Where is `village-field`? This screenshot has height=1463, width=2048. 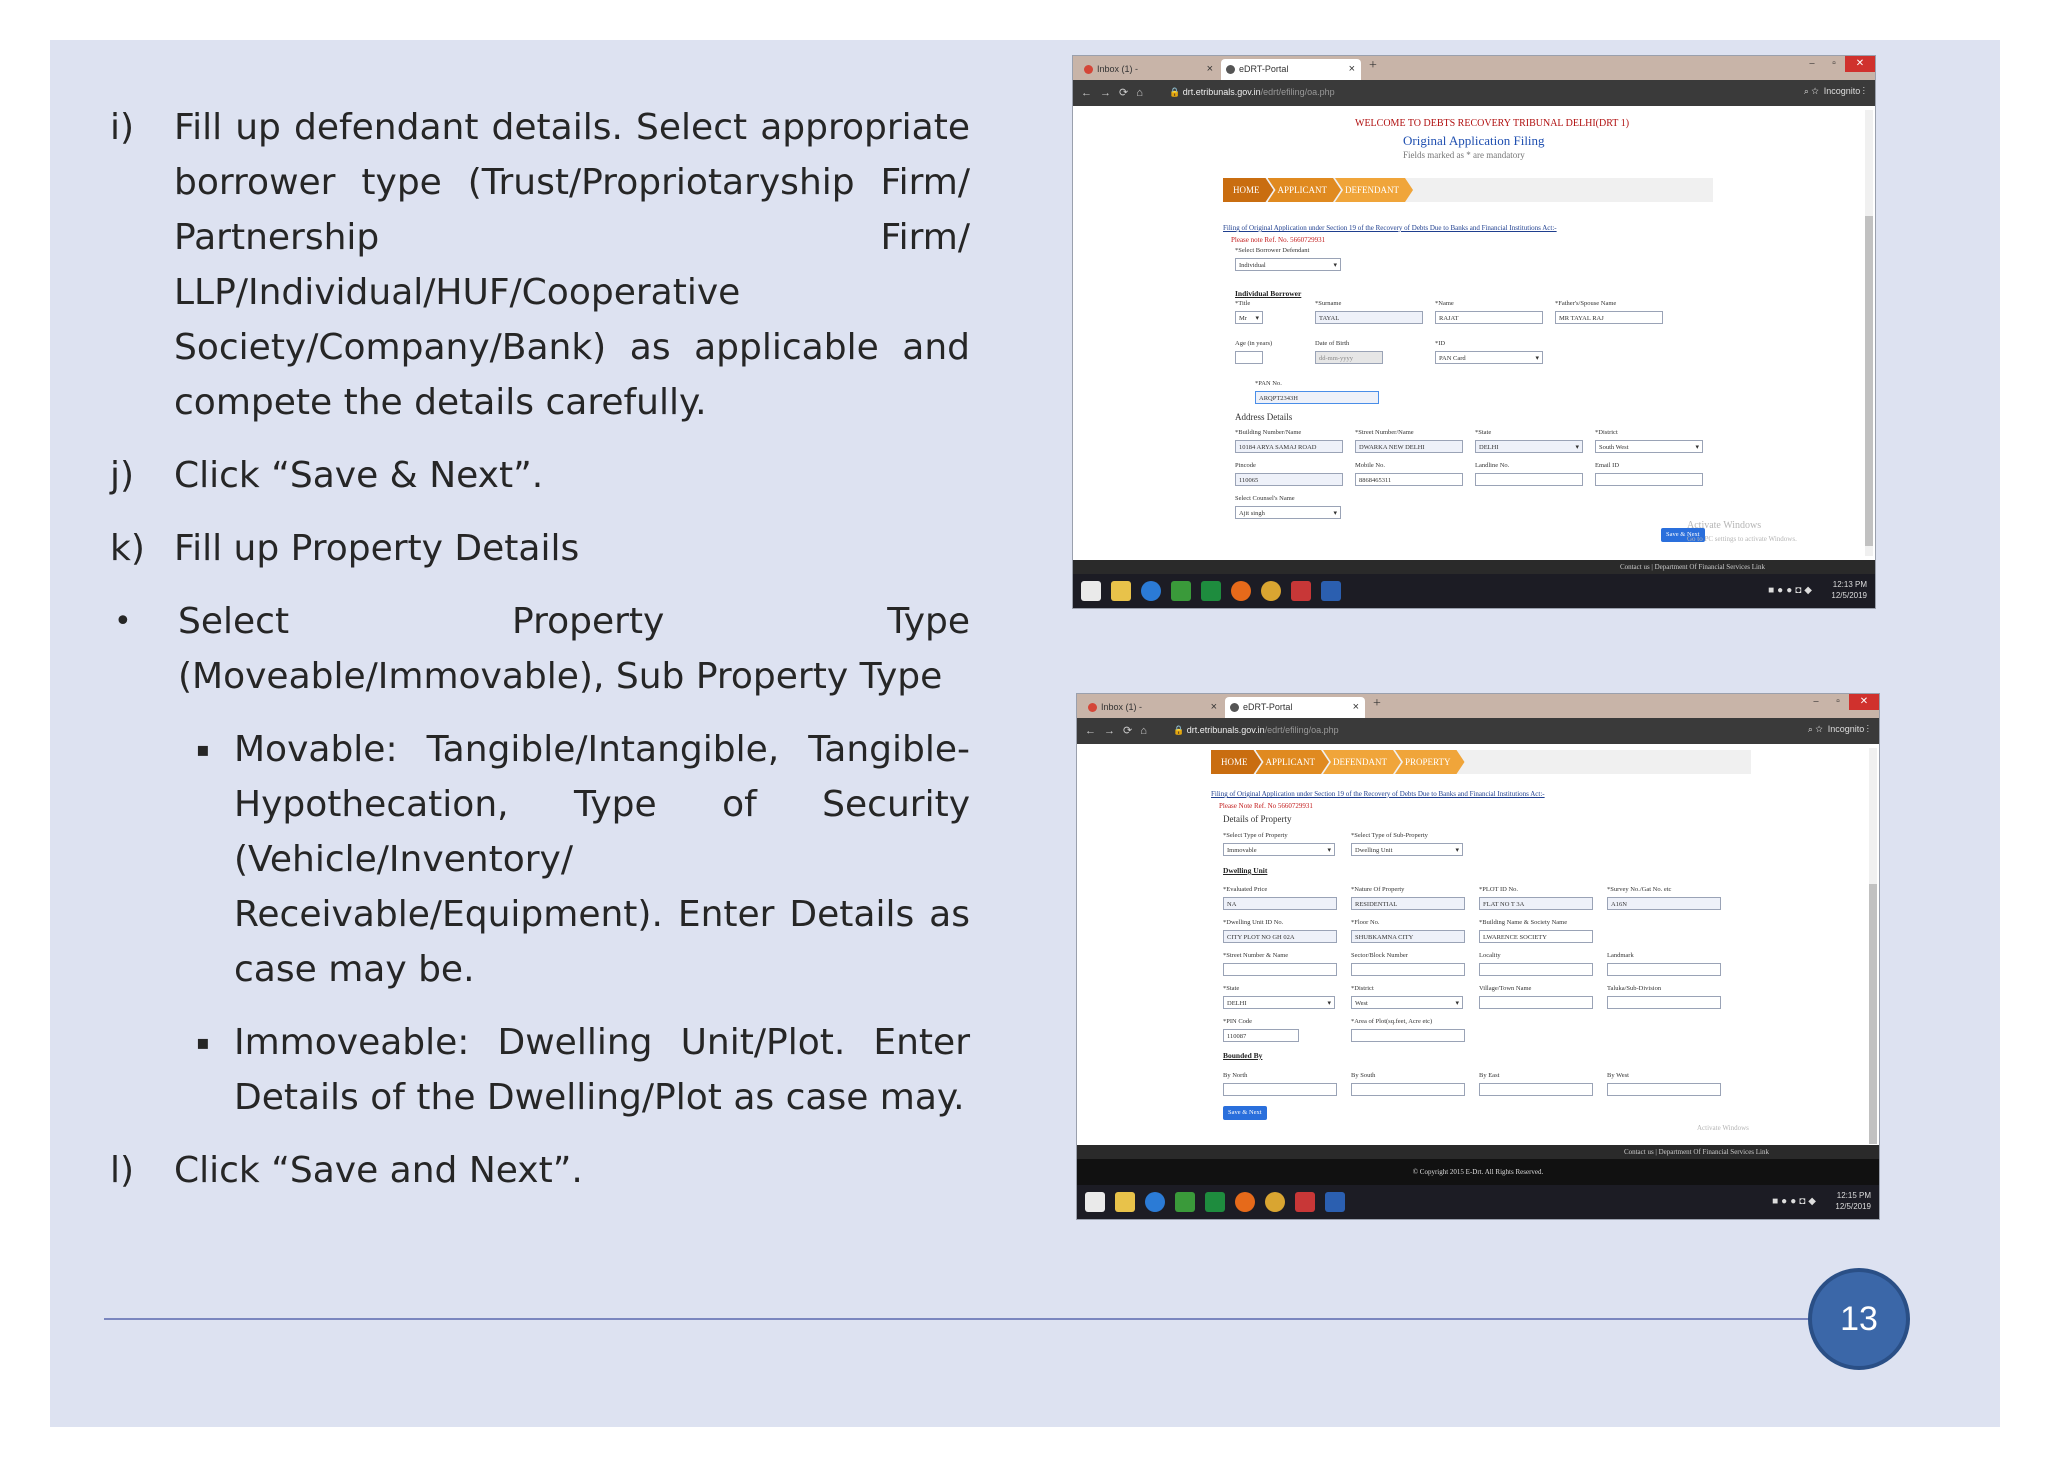 village-field is located at coordinates (1536, 1002).